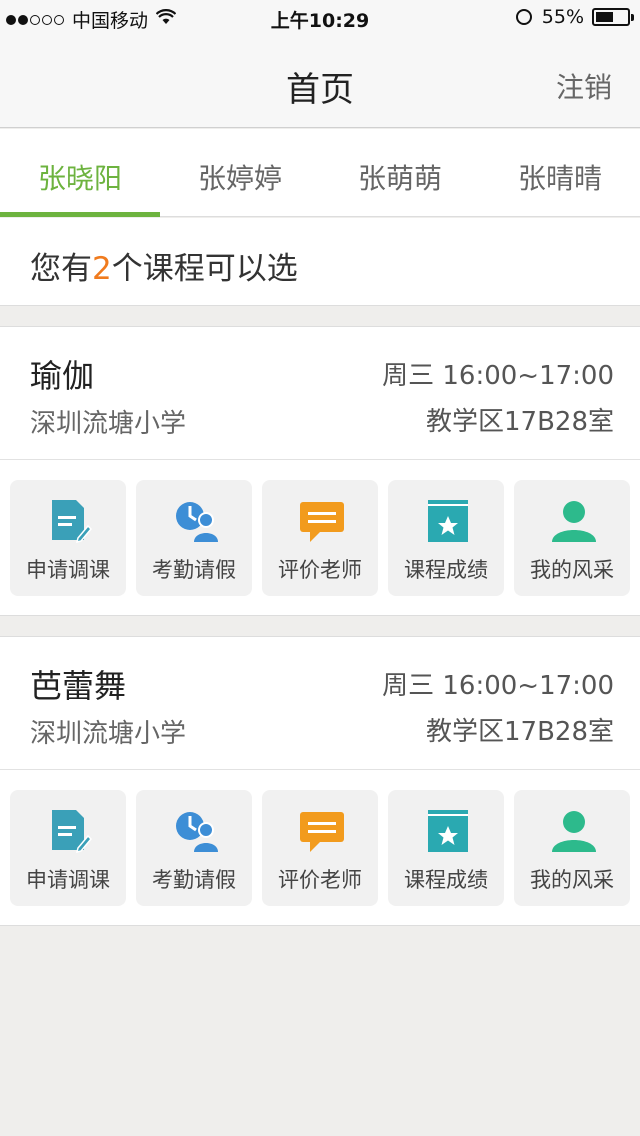 This screenshot has width=640, height=1136. Describe the element at coordinates (80, 173) in the screenshot. I see `tab-student: 张晓阳` at that location.